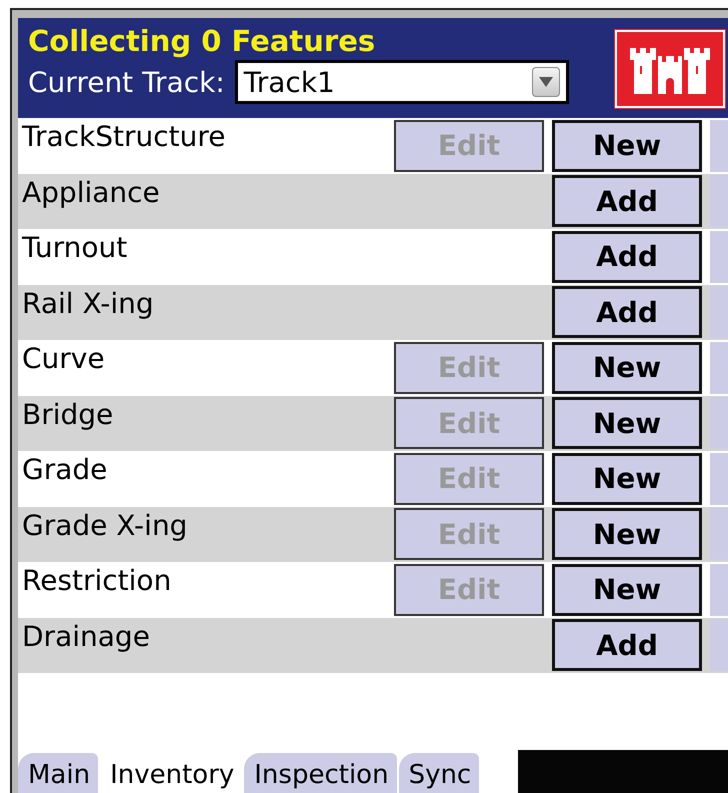  Describe the element at coordinates (91, 192) in the screenshot. I see `feature-label: Appliance` at that location.